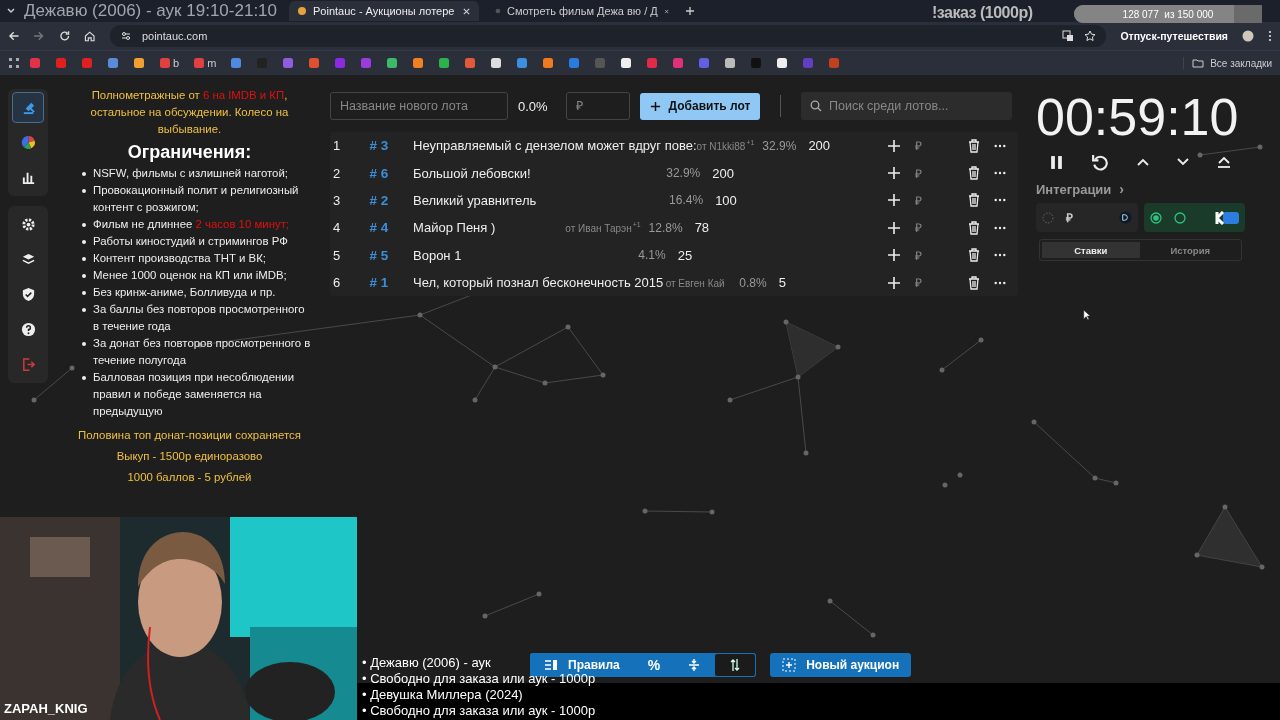 This screenshot has height=720, width=1280. I want to click on lot-name-field: Название нового лота, so click(419, 106).